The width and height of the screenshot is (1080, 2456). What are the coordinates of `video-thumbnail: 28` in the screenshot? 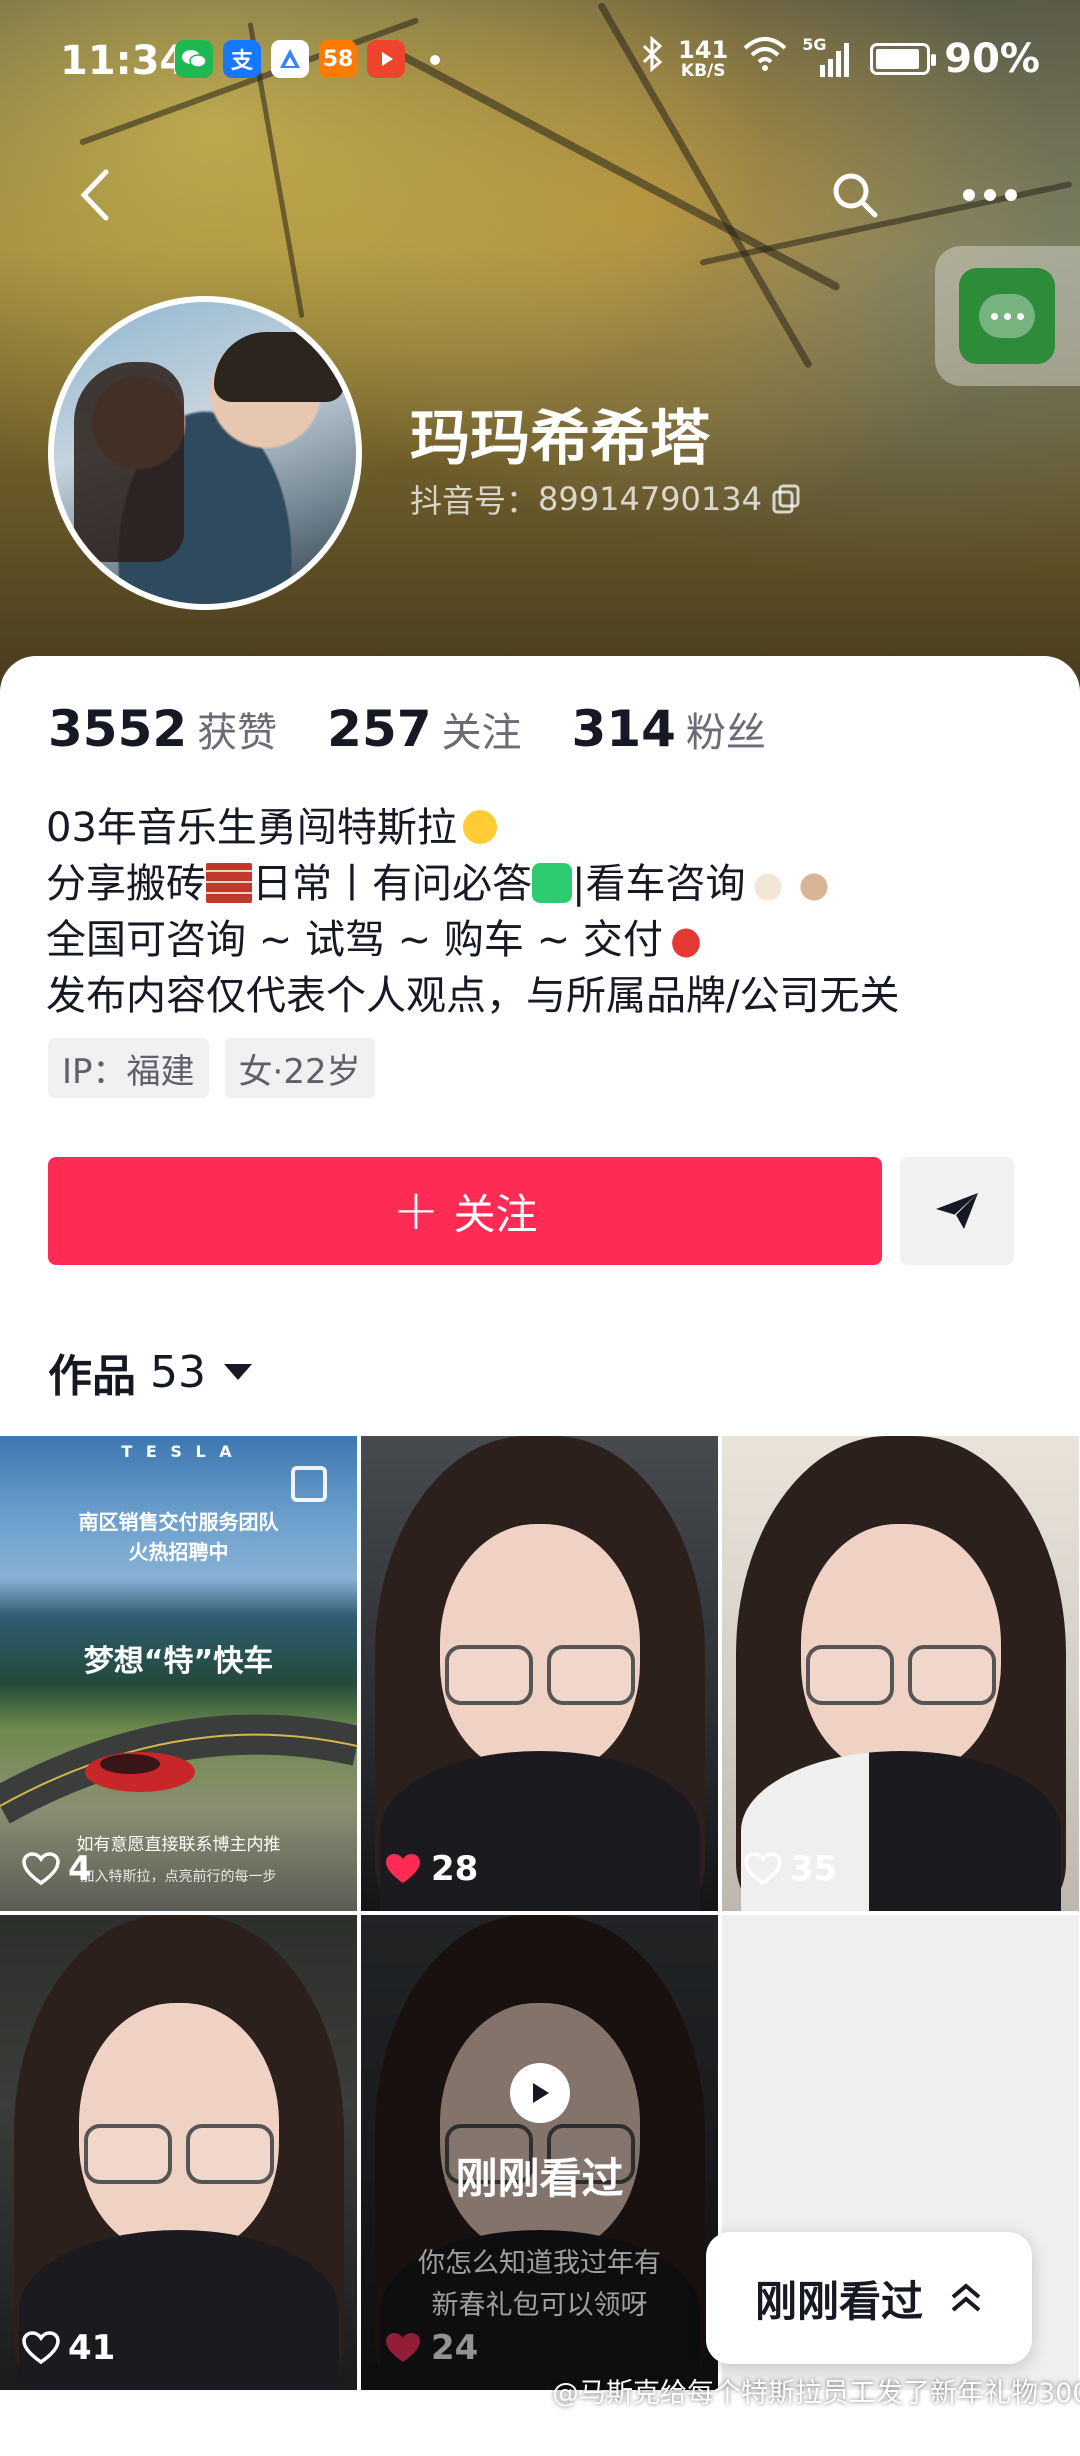 It's located at (539, 1673).